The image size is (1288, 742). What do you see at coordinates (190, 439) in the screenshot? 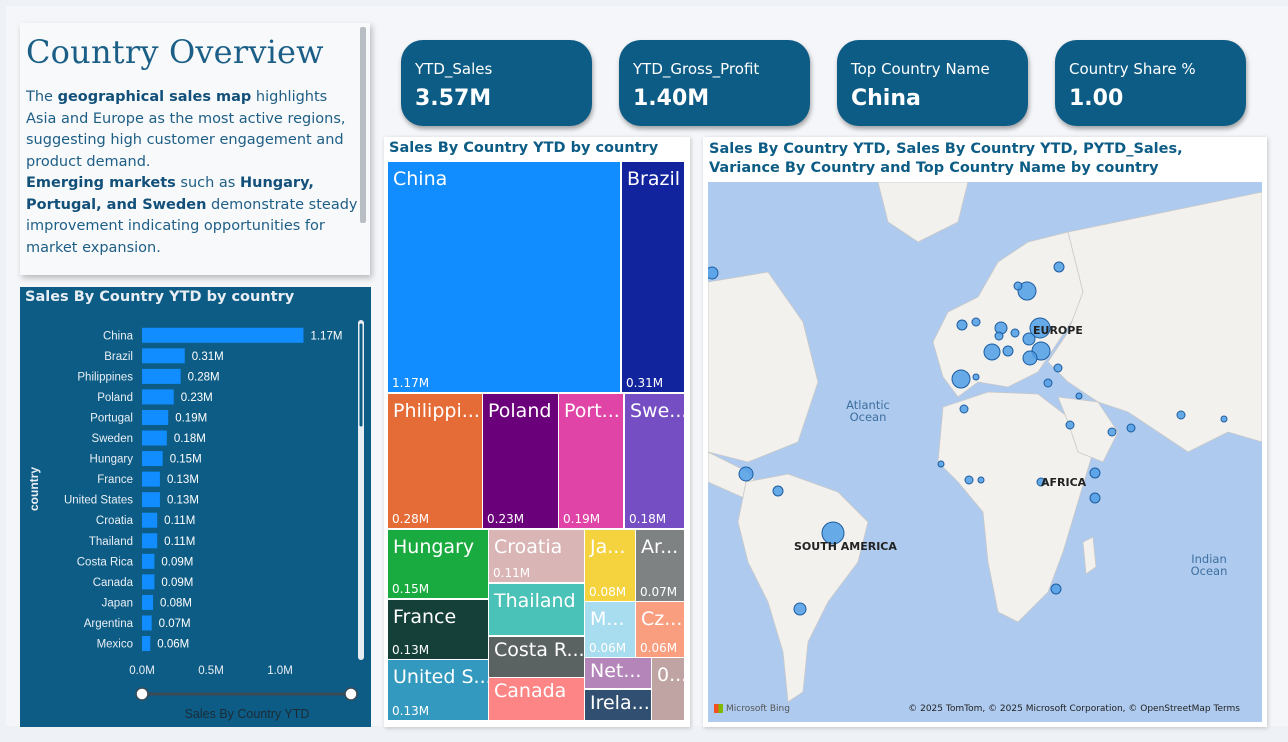
I see `bar-value-label: 0.18M` at bounding box center [190, 439].